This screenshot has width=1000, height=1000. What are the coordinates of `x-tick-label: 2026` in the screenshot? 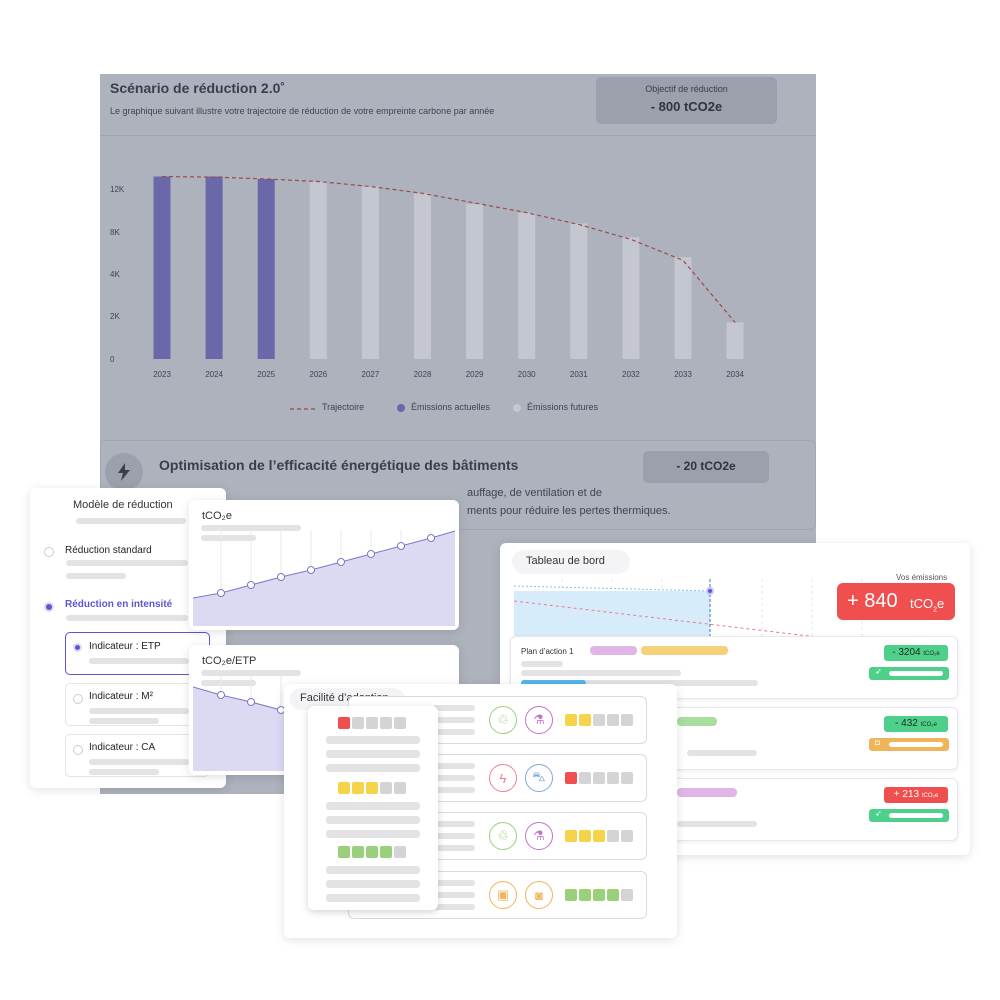 It's located at (318, 374).